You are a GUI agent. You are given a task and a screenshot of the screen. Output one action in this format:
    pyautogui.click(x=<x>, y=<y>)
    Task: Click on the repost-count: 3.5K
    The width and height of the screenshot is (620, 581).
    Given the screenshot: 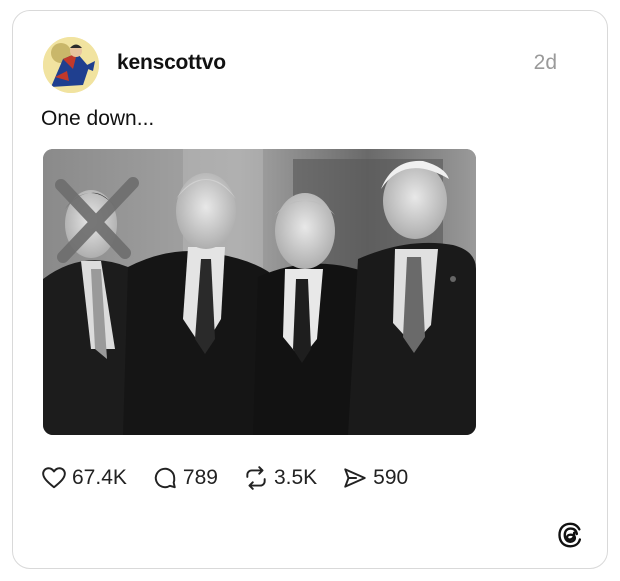 What is the action you would take?
    pyautogui.click(x=295, y=477)
    